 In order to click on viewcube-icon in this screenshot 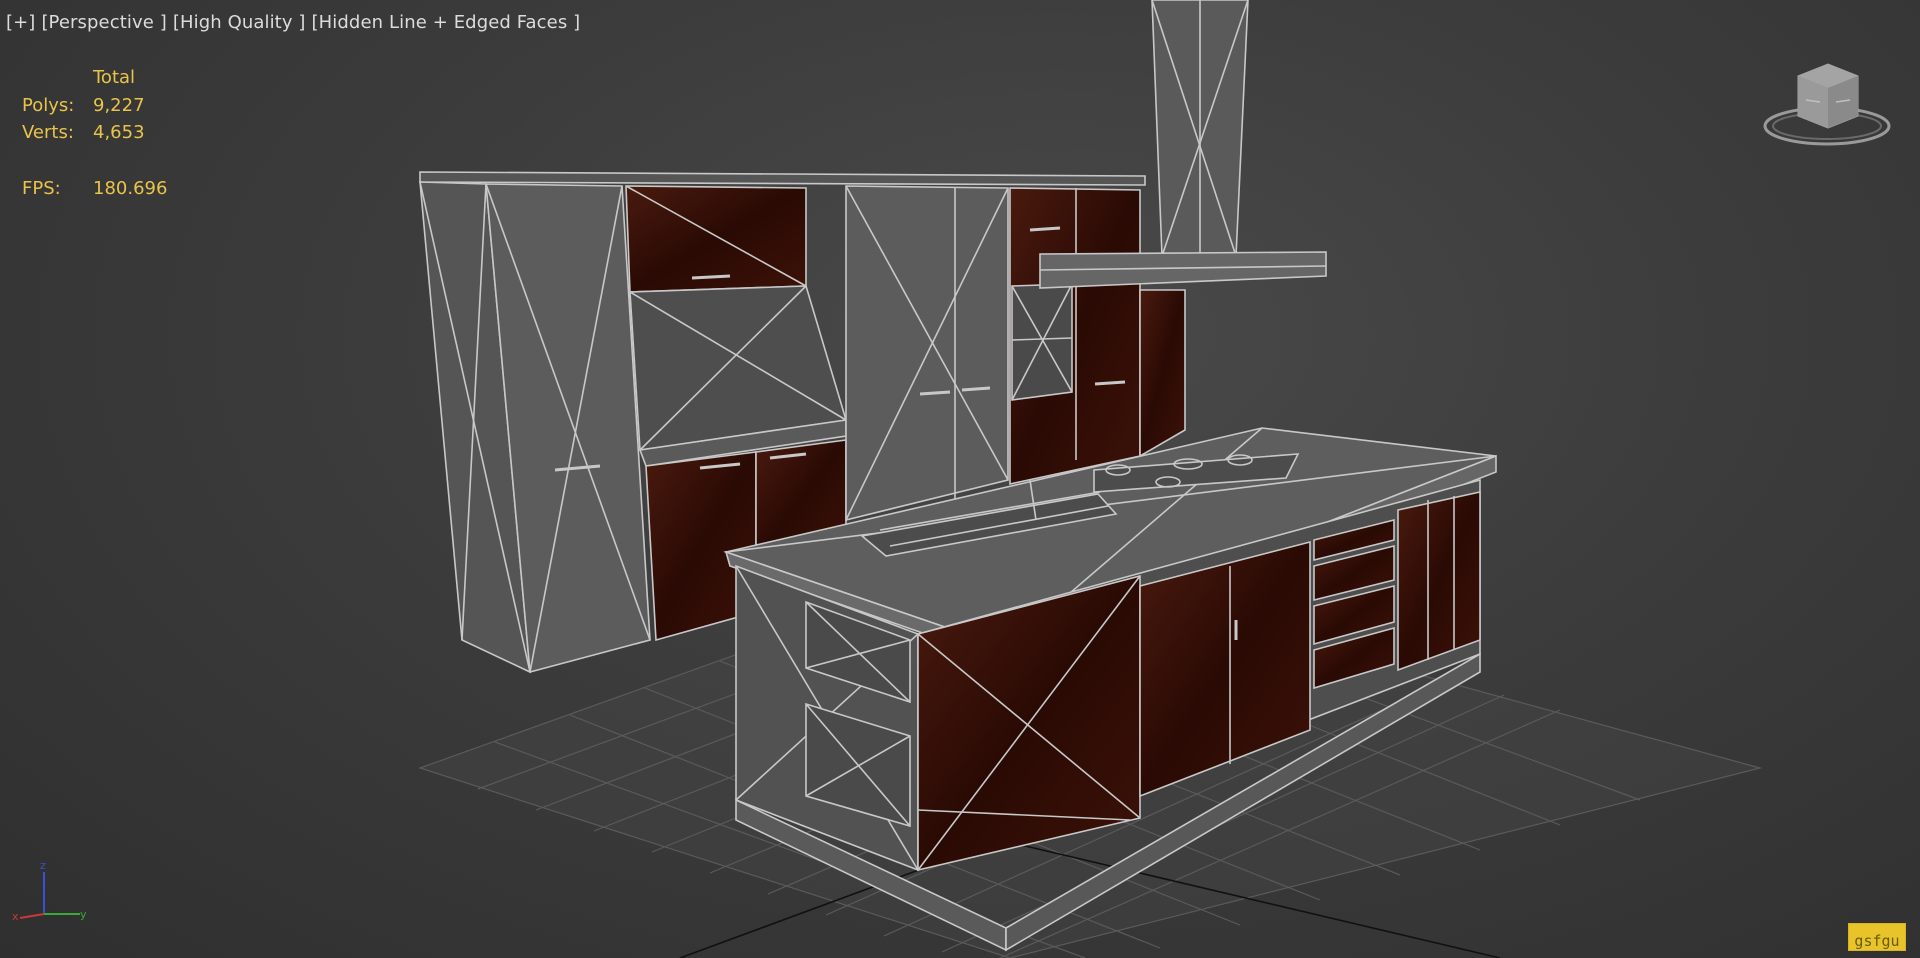, I will do `click(1827, 105)`.